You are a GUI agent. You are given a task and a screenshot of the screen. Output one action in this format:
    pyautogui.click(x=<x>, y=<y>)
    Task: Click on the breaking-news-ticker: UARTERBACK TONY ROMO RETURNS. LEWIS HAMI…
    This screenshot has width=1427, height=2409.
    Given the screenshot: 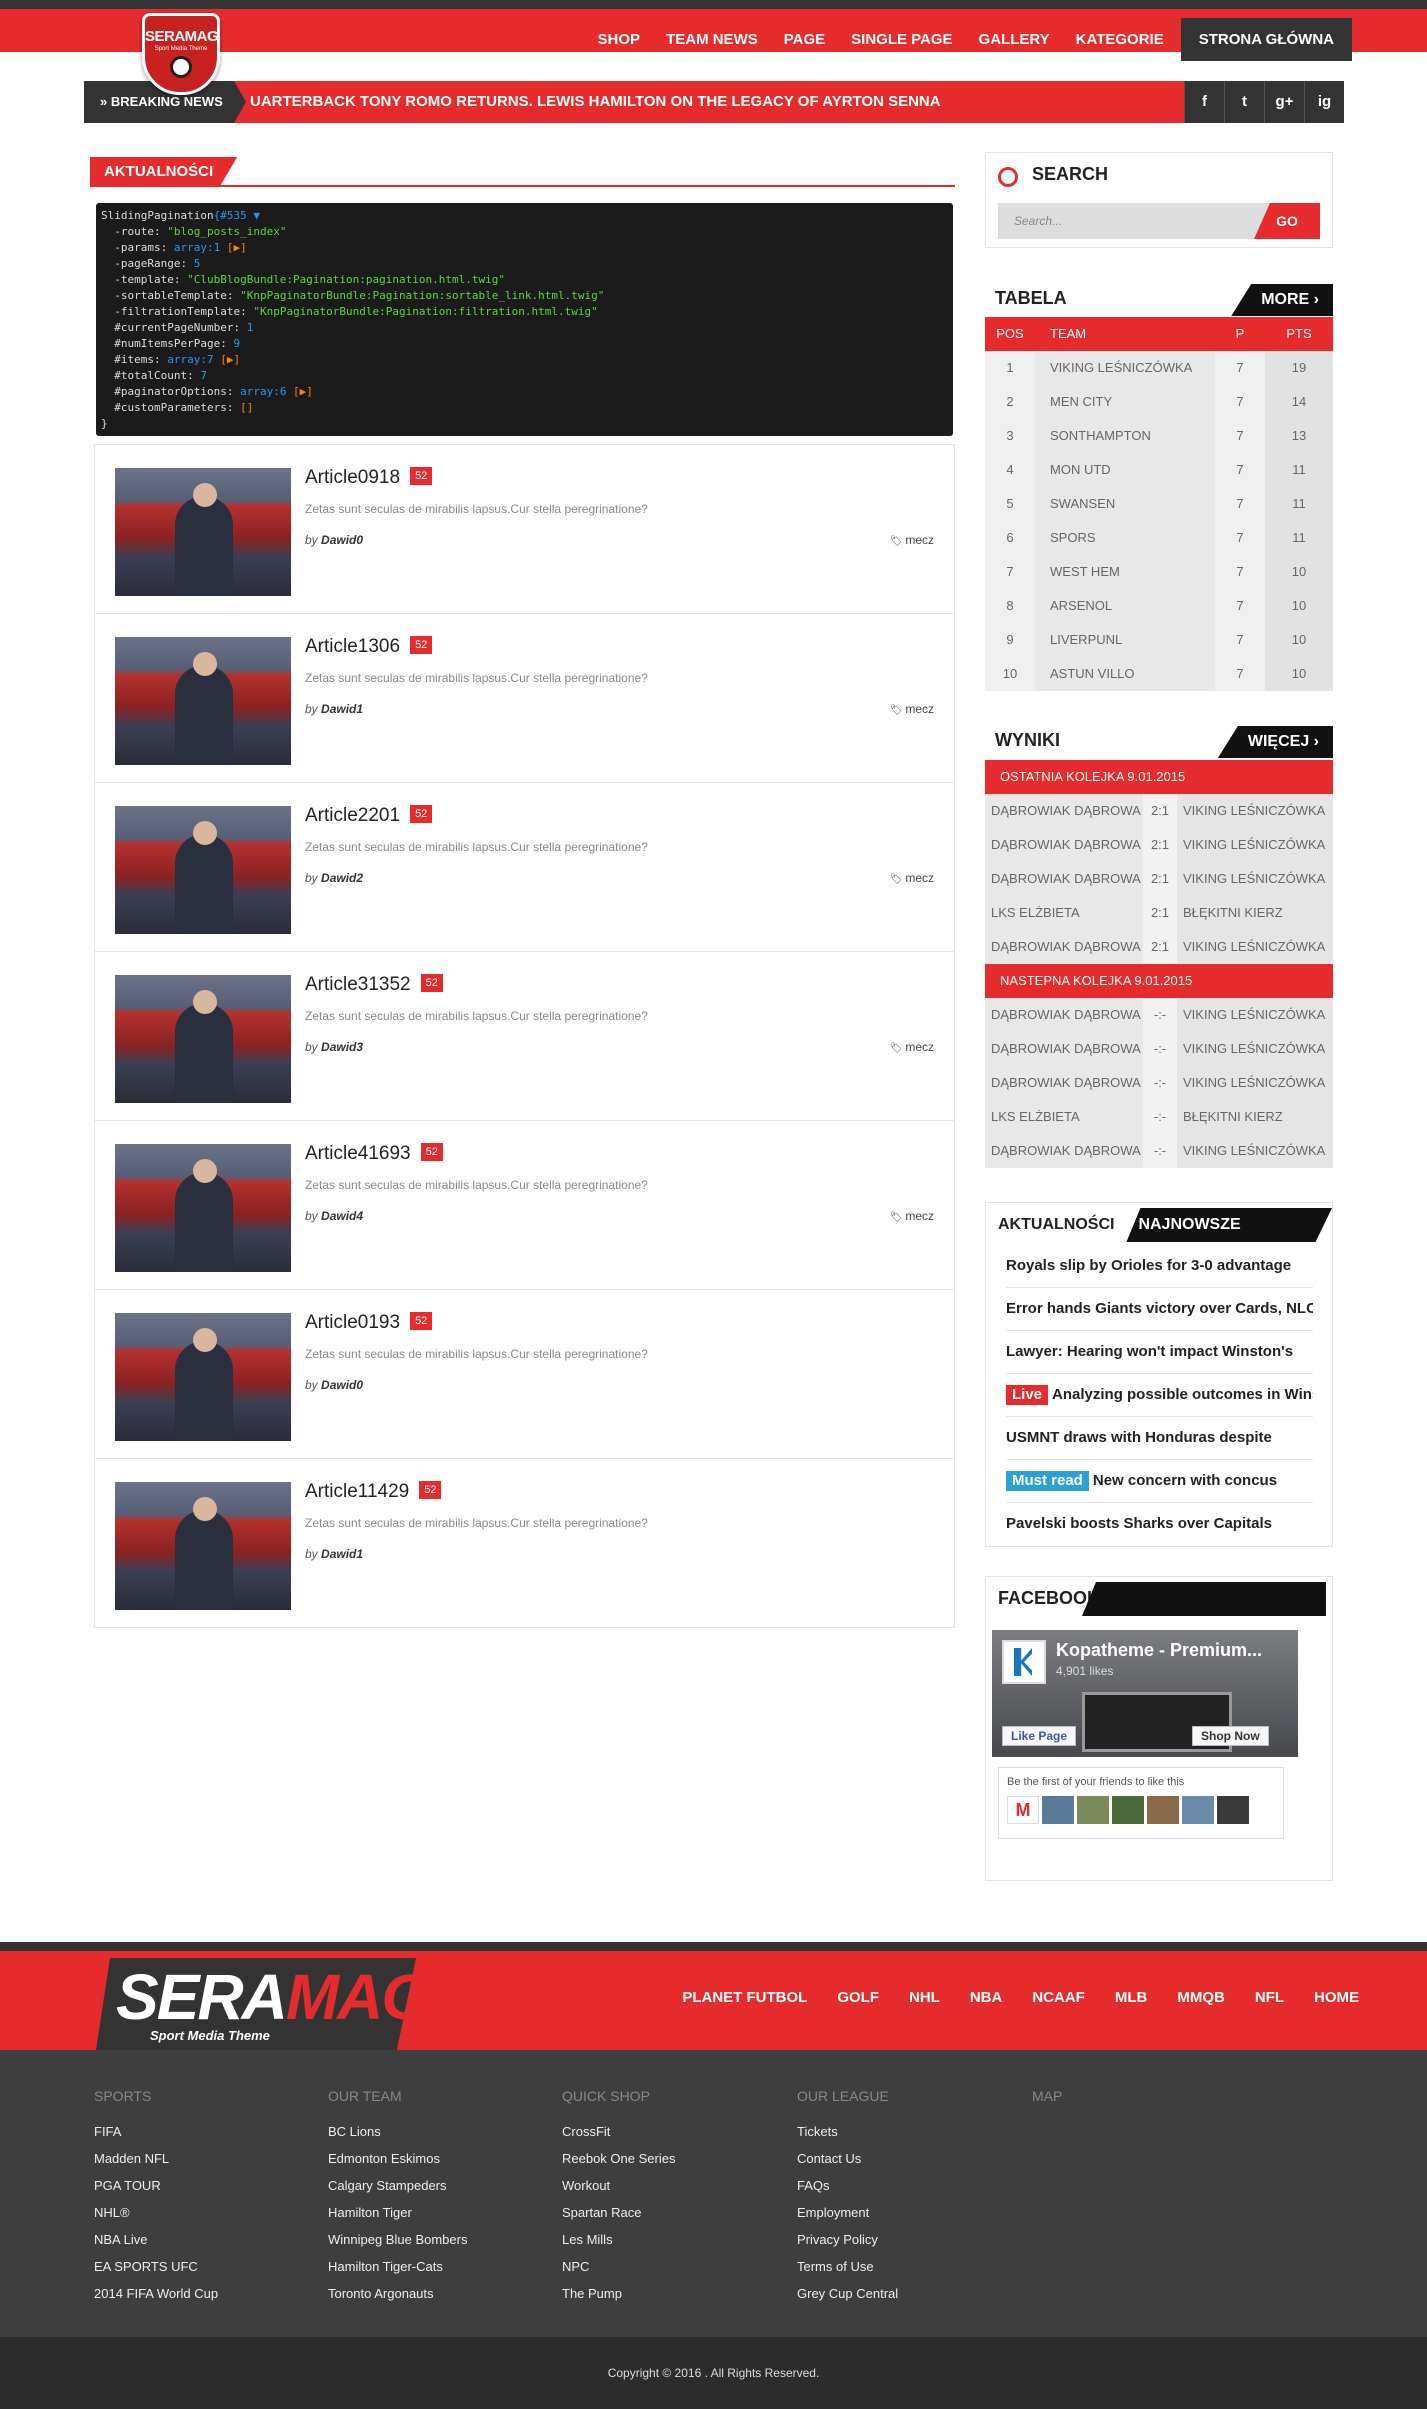 What is the action you would take?
    pyautogui.click(x=595, y=102)
    